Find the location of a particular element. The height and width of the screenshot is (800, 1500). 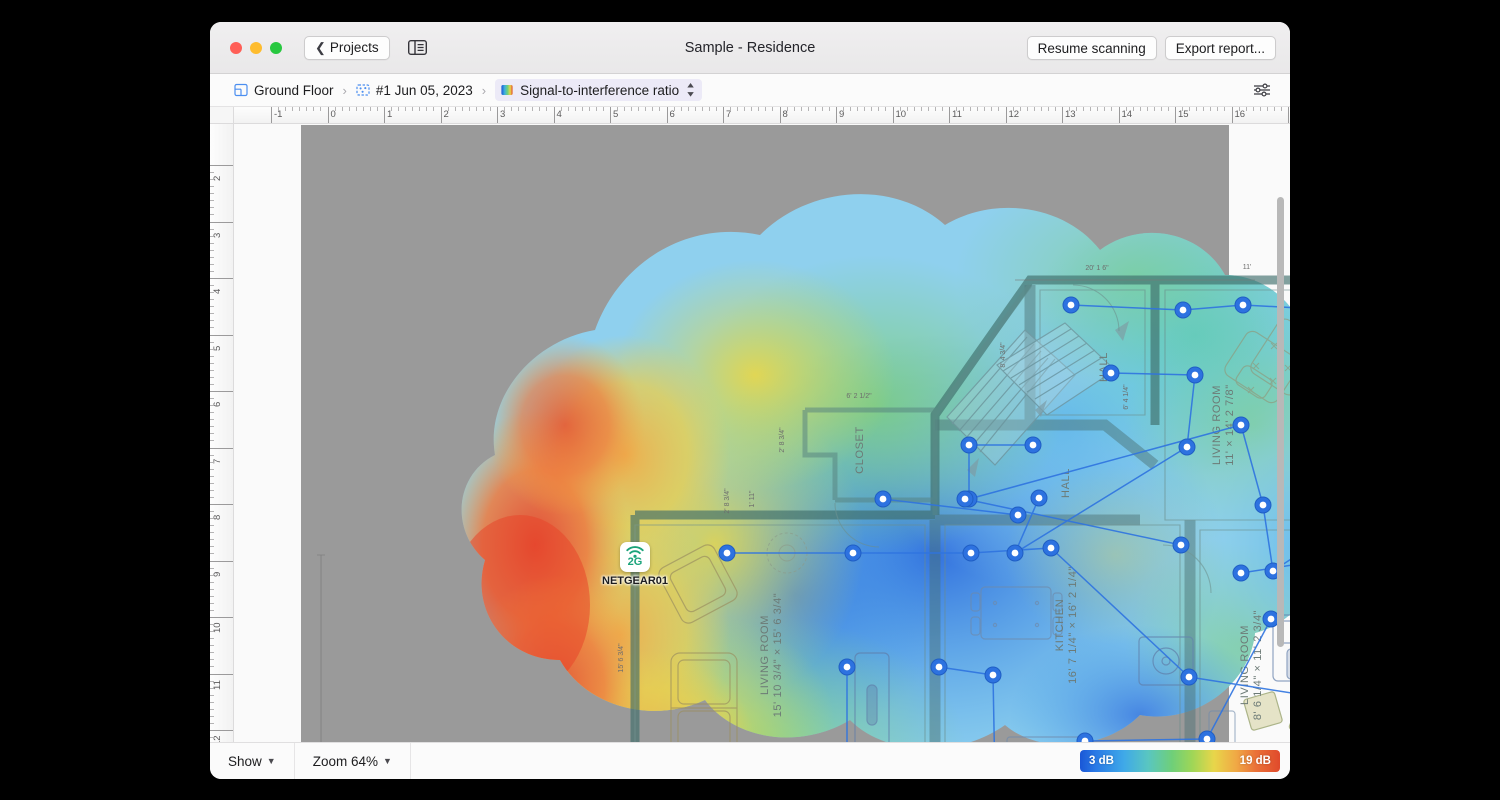

show-menu-button: Show ▼ is located at coordinates (252, 760).